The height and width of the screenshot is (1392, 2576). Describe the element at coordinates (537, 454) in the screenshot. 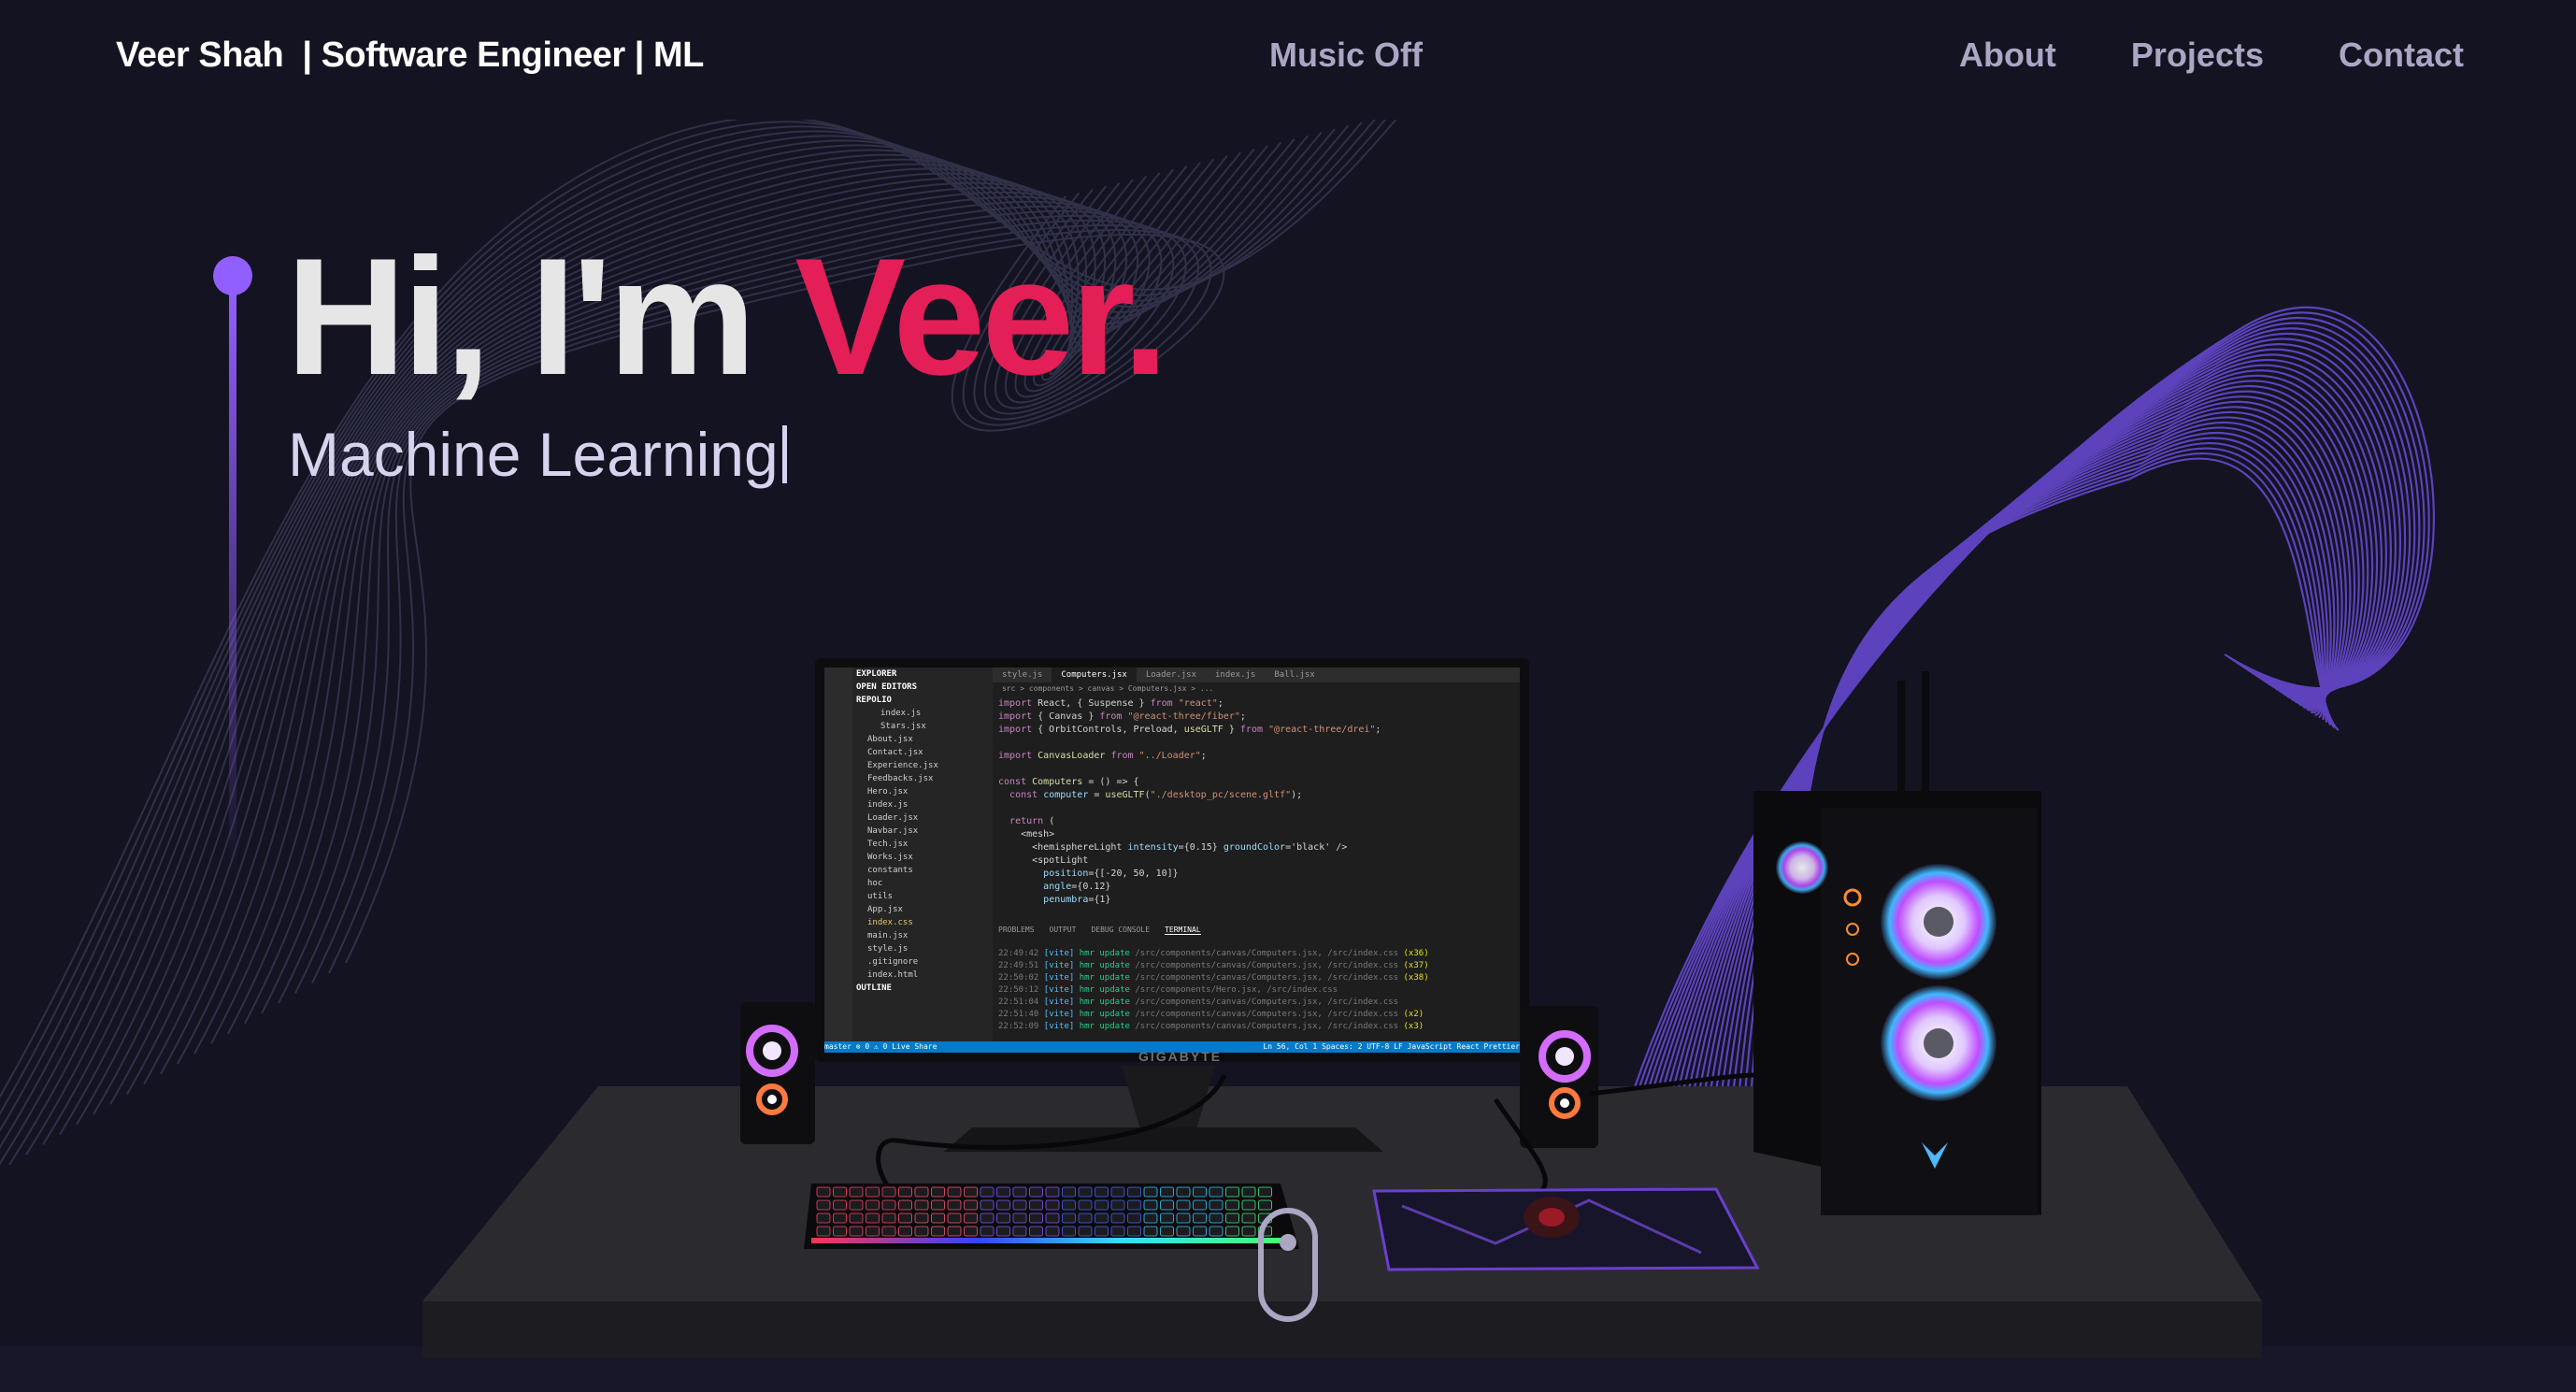

I see `hero-role-typewriter: Machine Learning` at that location.